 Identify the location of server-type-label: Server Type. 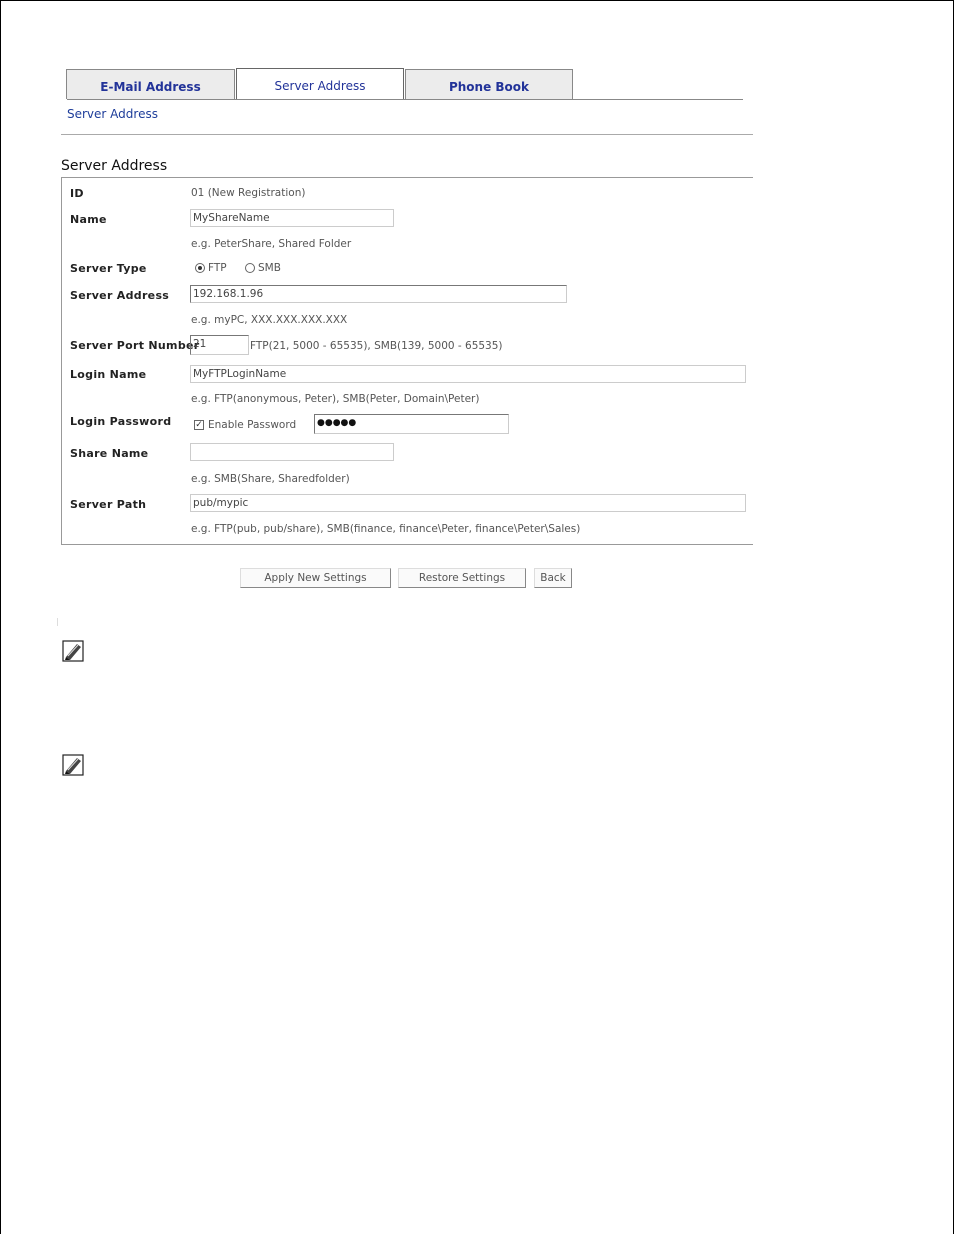
(108, 268).